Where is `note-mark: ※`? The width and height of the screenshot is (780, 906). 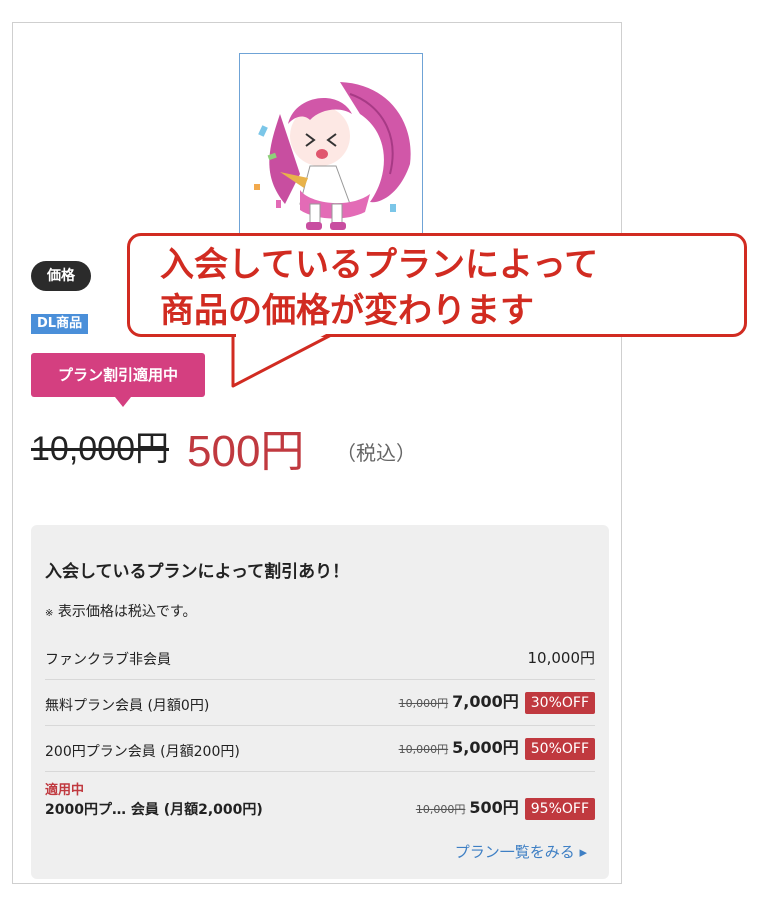 note-mark: ※ is located at coordinates (49, 613).